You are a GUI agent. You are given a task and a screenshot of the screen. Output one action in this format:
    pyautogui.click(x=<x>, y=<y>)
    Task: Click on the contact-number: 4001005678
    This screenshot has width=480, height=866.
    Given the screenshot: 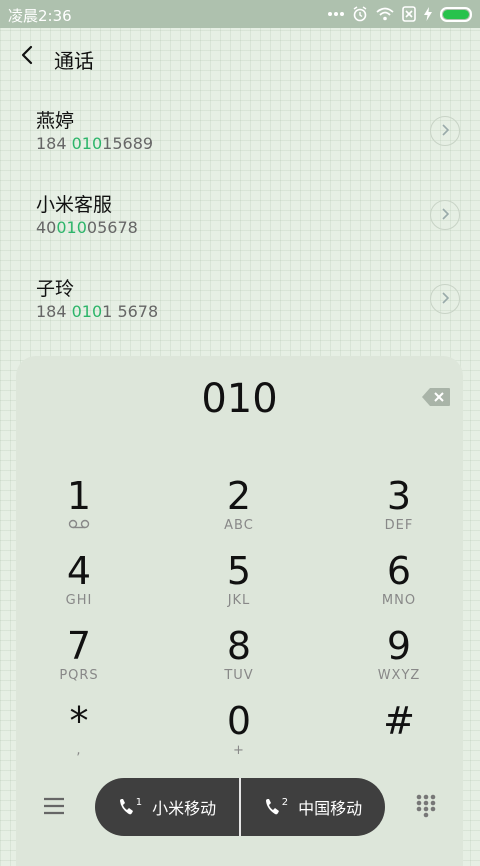 What is the action you would take?
    pyautogui.click(x=87, y=227)
    